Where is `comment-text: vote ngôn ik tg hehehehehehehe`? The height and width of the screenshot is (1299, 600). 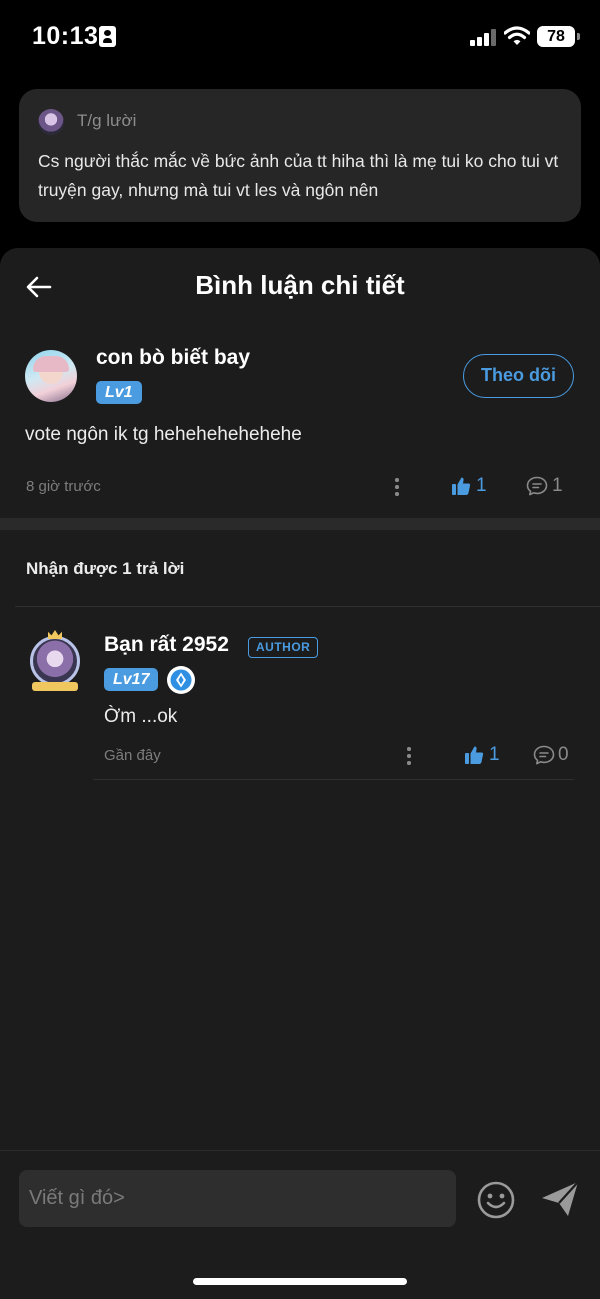 comment-text: vote ngôn ik tg hehehehehehehe is located at coordinates (163, 434).